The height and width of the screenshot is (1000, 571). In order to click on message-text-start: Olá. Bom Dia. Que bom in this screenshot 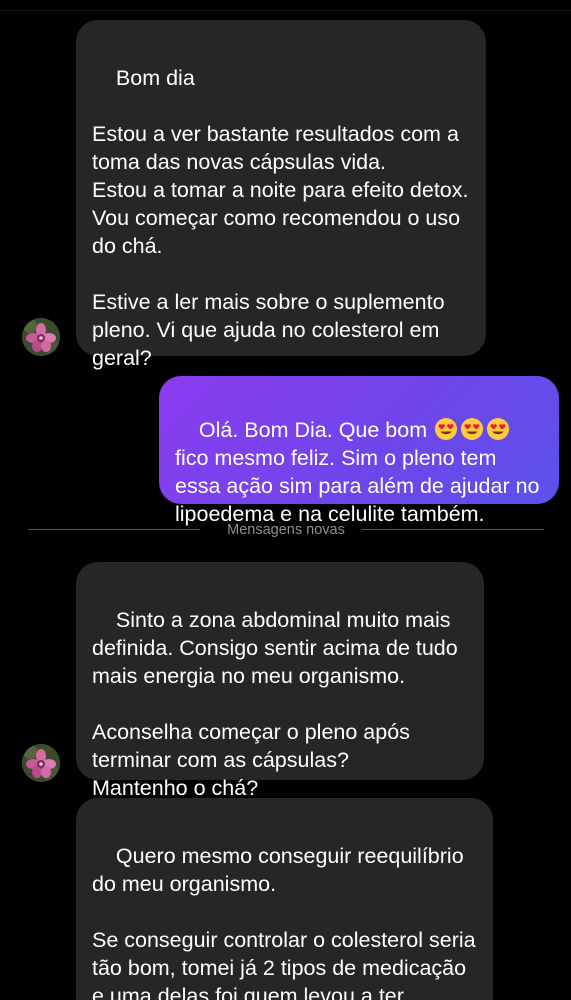, I will do `click(316, 430)`.